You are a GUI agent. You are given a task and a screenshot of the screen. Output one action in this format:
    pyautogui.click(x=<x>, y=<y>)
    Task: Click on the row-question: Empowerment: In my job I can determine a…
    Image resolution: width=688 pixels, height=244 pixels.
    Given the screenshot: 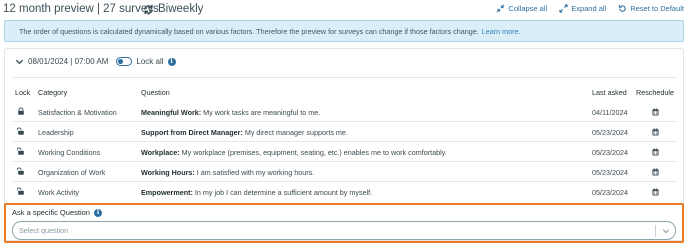 What is the action you would take?
    pyautogui.click(x=256, y=192)
    